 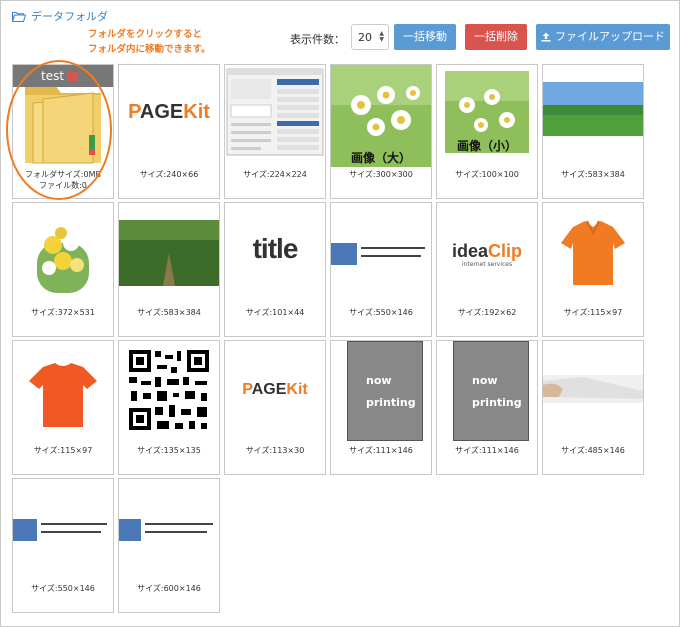 I want to click on file-card: title サイズ:101×44, so click(x=275, y=269).